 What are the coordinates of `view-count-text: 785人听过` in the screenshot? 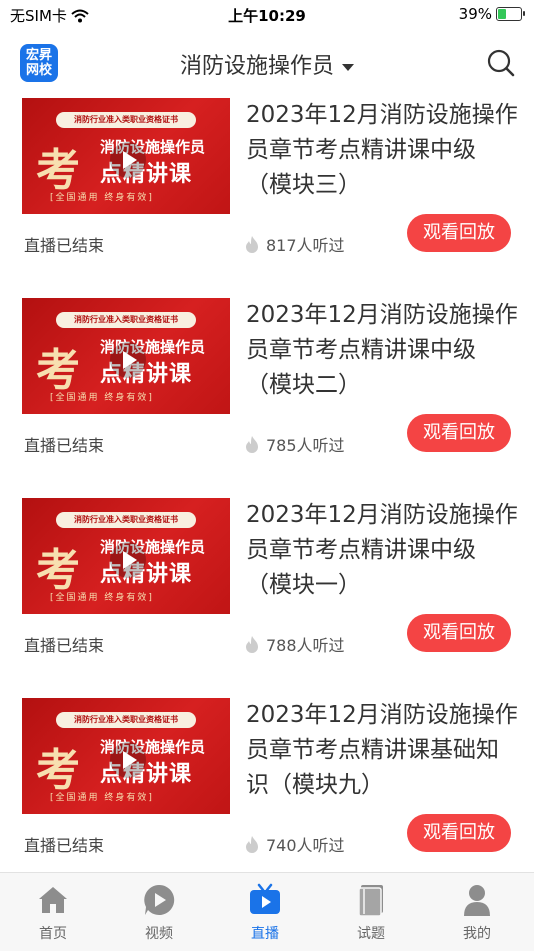 It's located at (305, 445).